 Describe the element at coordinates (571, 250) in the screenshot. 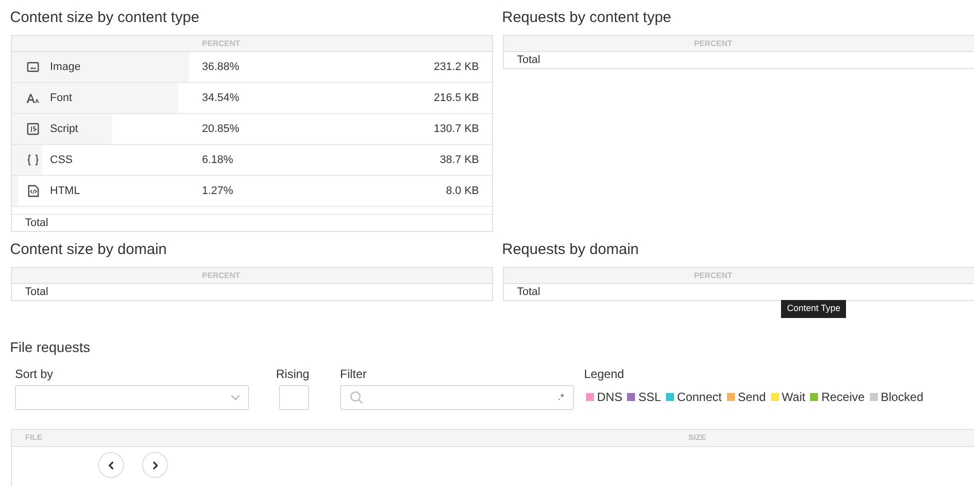

I see `section-title: Requests by domain` at that location.